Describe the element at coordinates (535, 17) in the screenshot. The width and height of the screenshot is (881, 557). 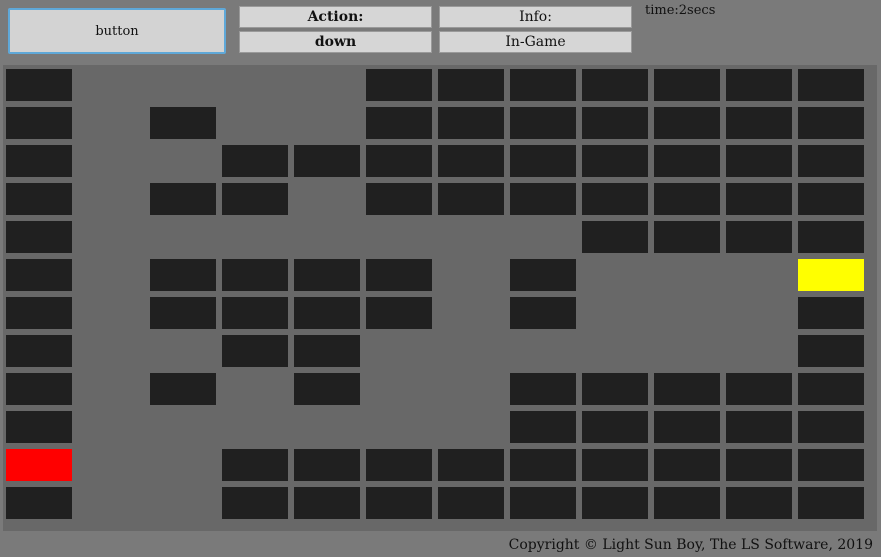
I see `info-title: Info:` at that location.